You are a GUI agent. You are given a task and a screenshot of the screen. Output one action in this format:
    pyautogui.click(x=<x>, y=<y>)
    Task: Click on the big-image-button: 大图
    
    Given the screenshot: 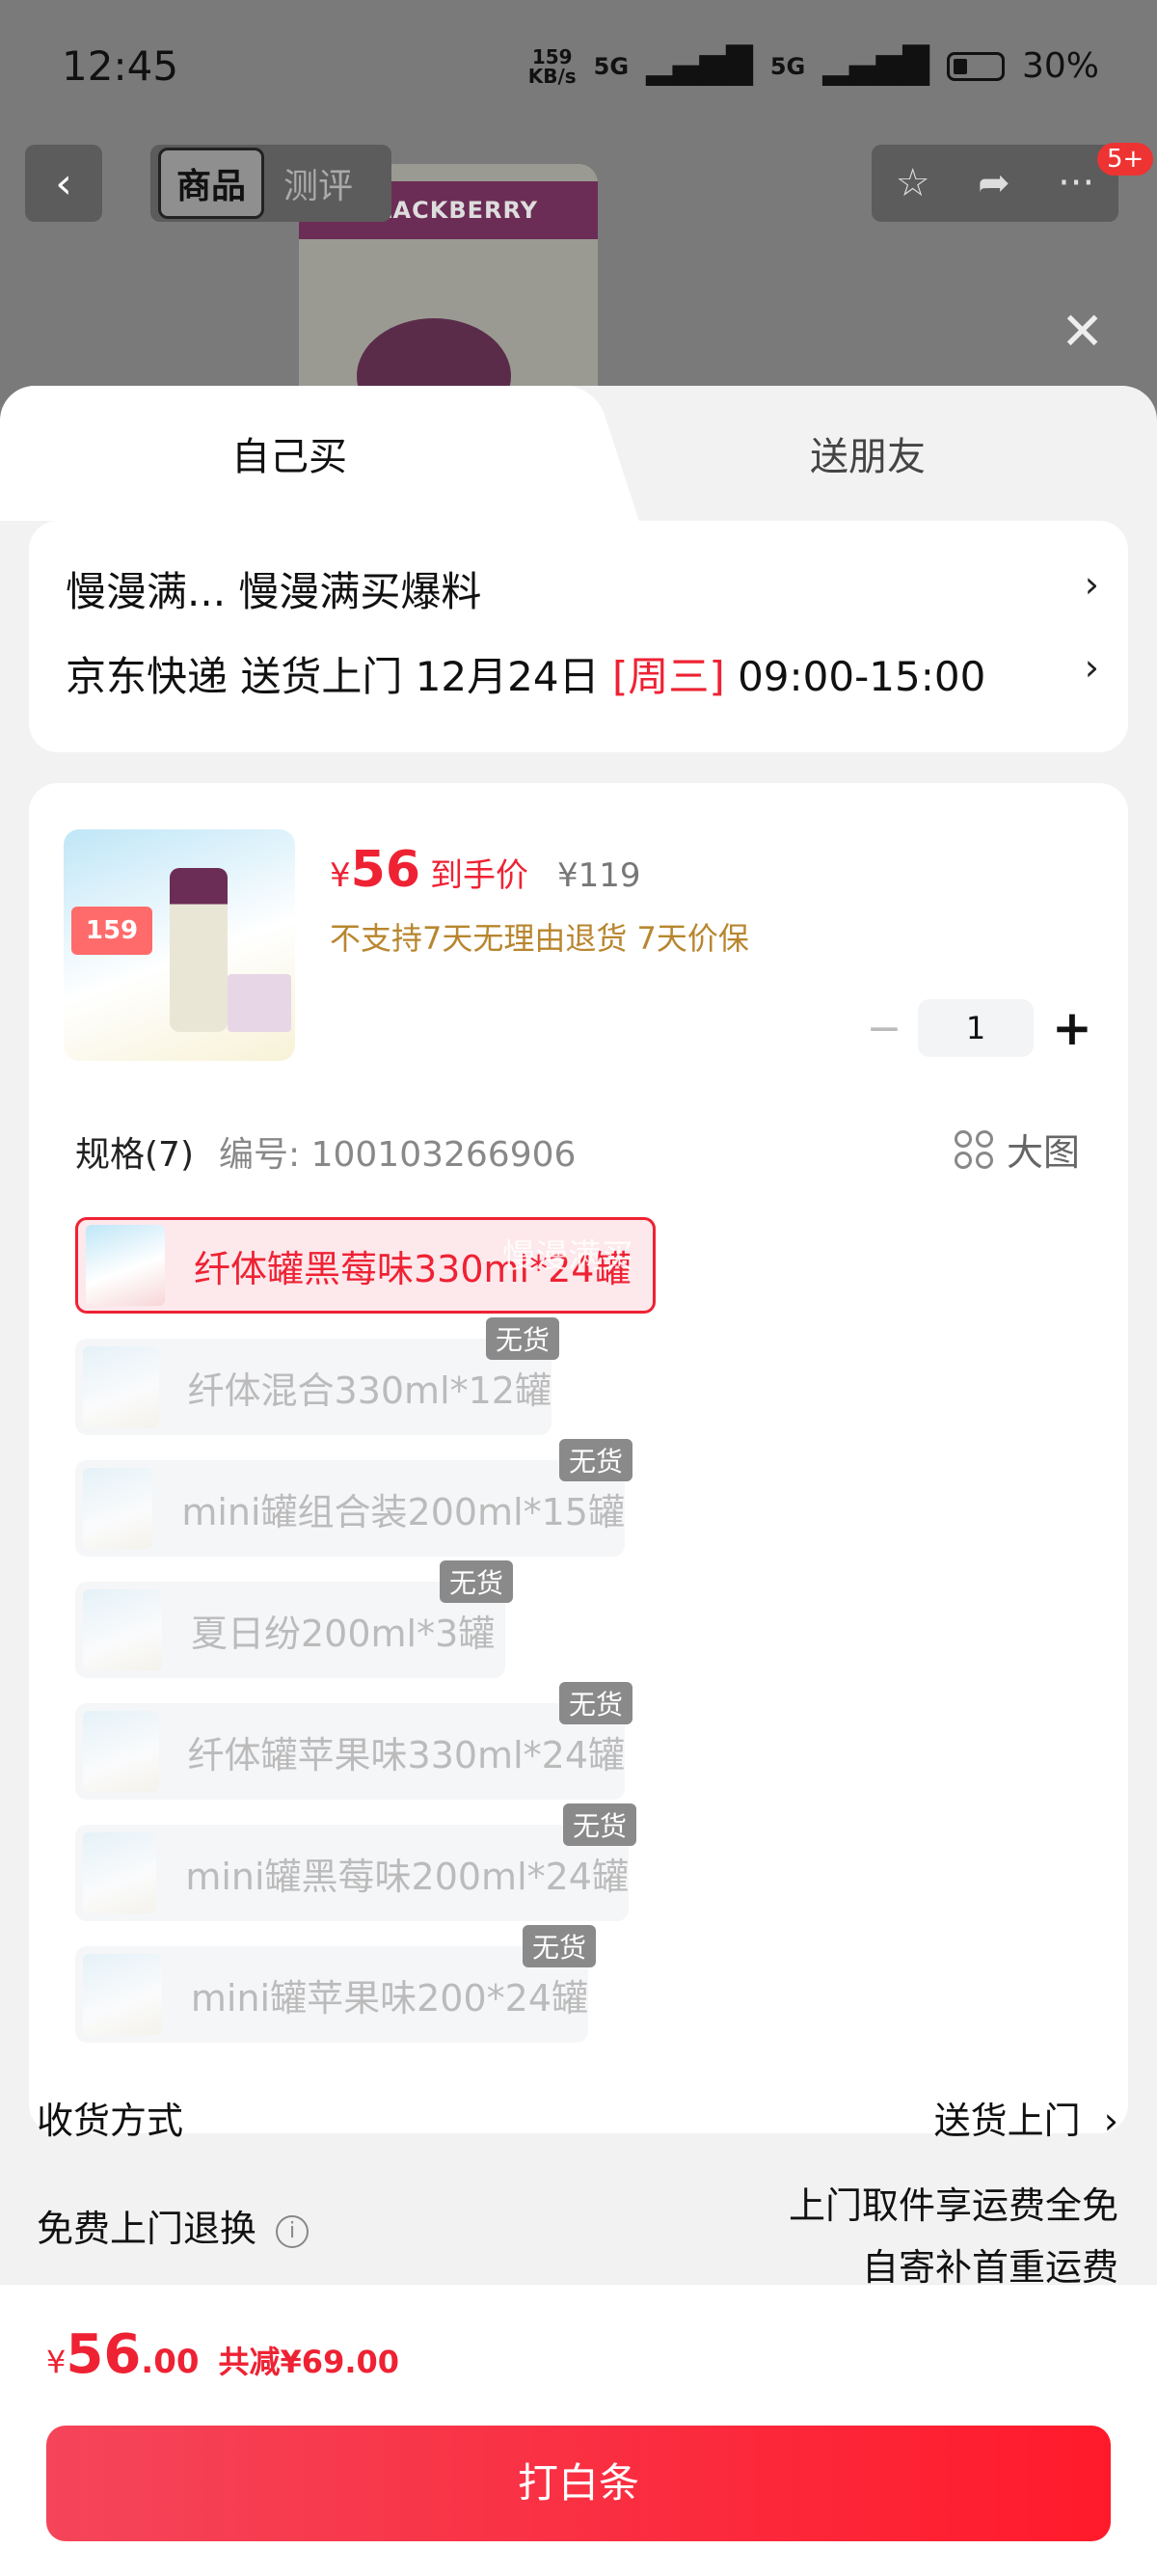 What is the action you would take?
    pyautogui.click(x=1017, y=1149)
    